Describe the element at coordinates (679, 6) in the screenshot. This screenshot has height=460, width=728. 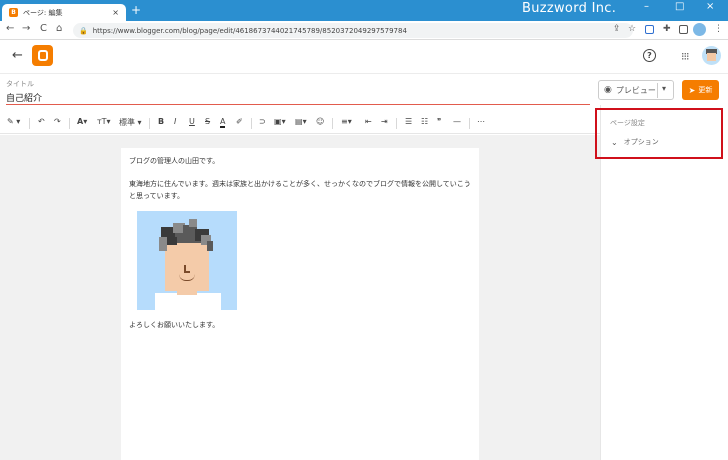
I see `maximize-button: □` at that location.